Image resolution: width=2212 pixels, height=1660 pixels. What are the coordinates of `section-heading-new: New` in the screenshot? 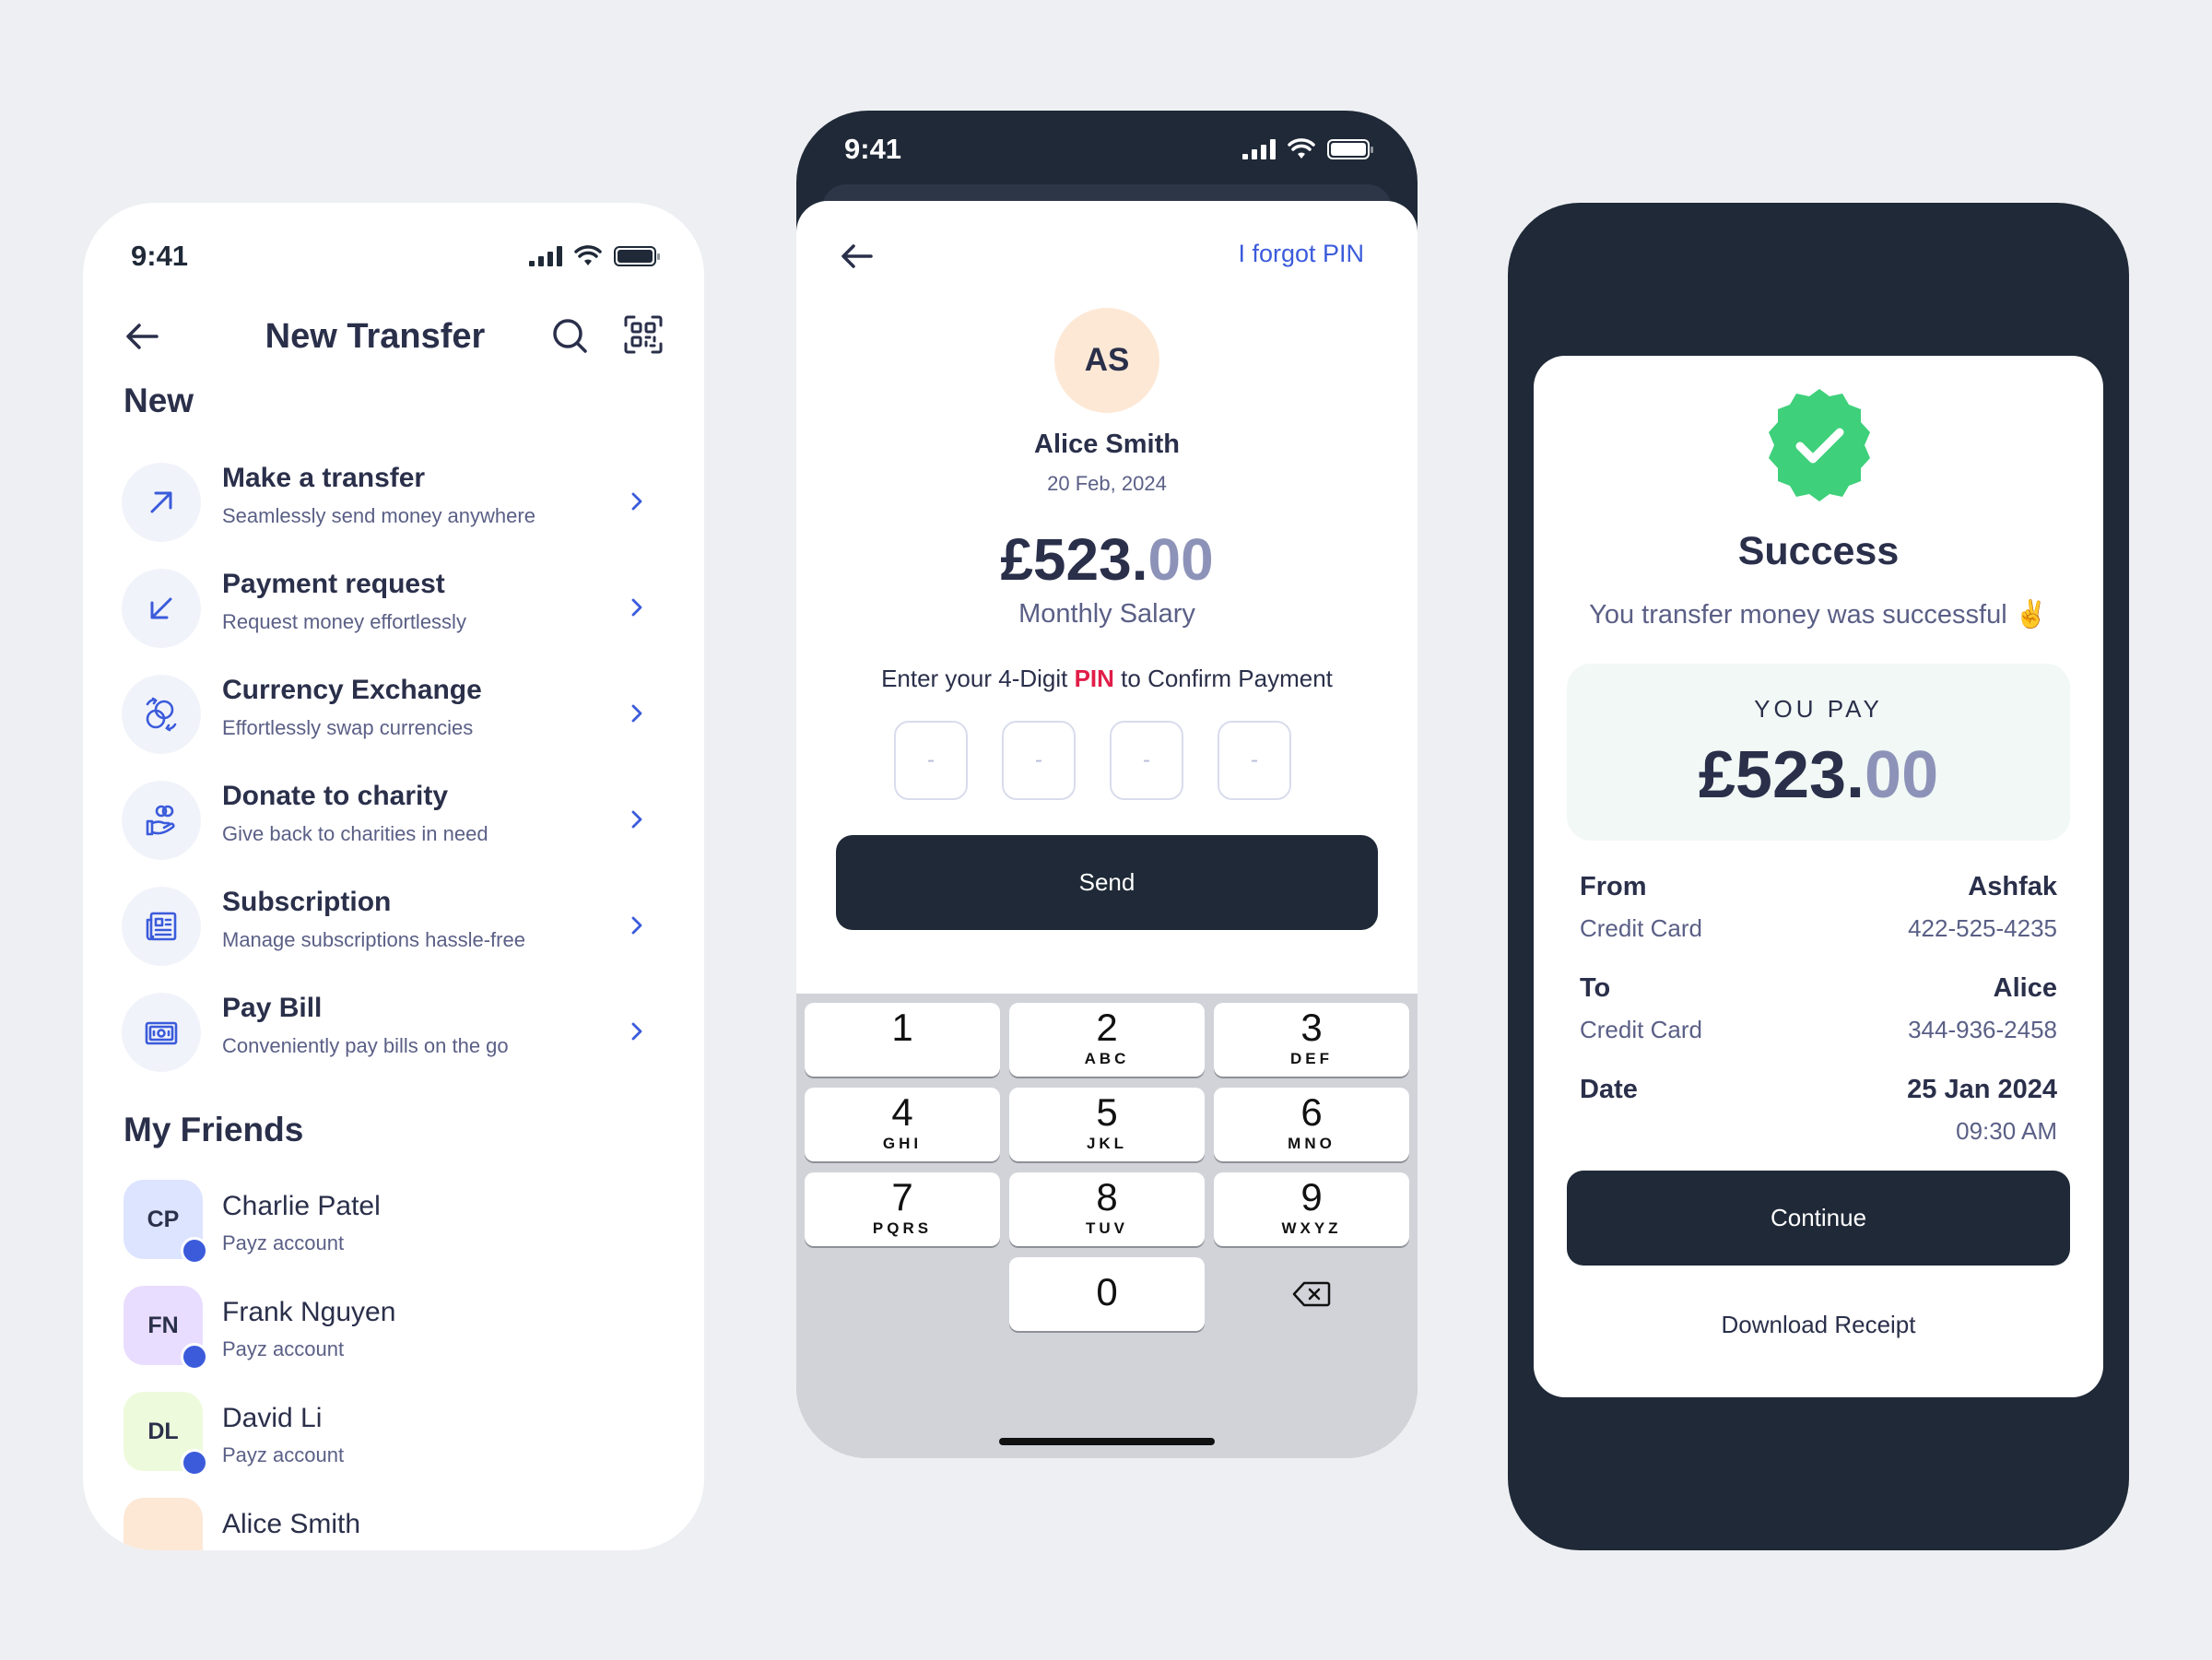 It's located at (159, 400).